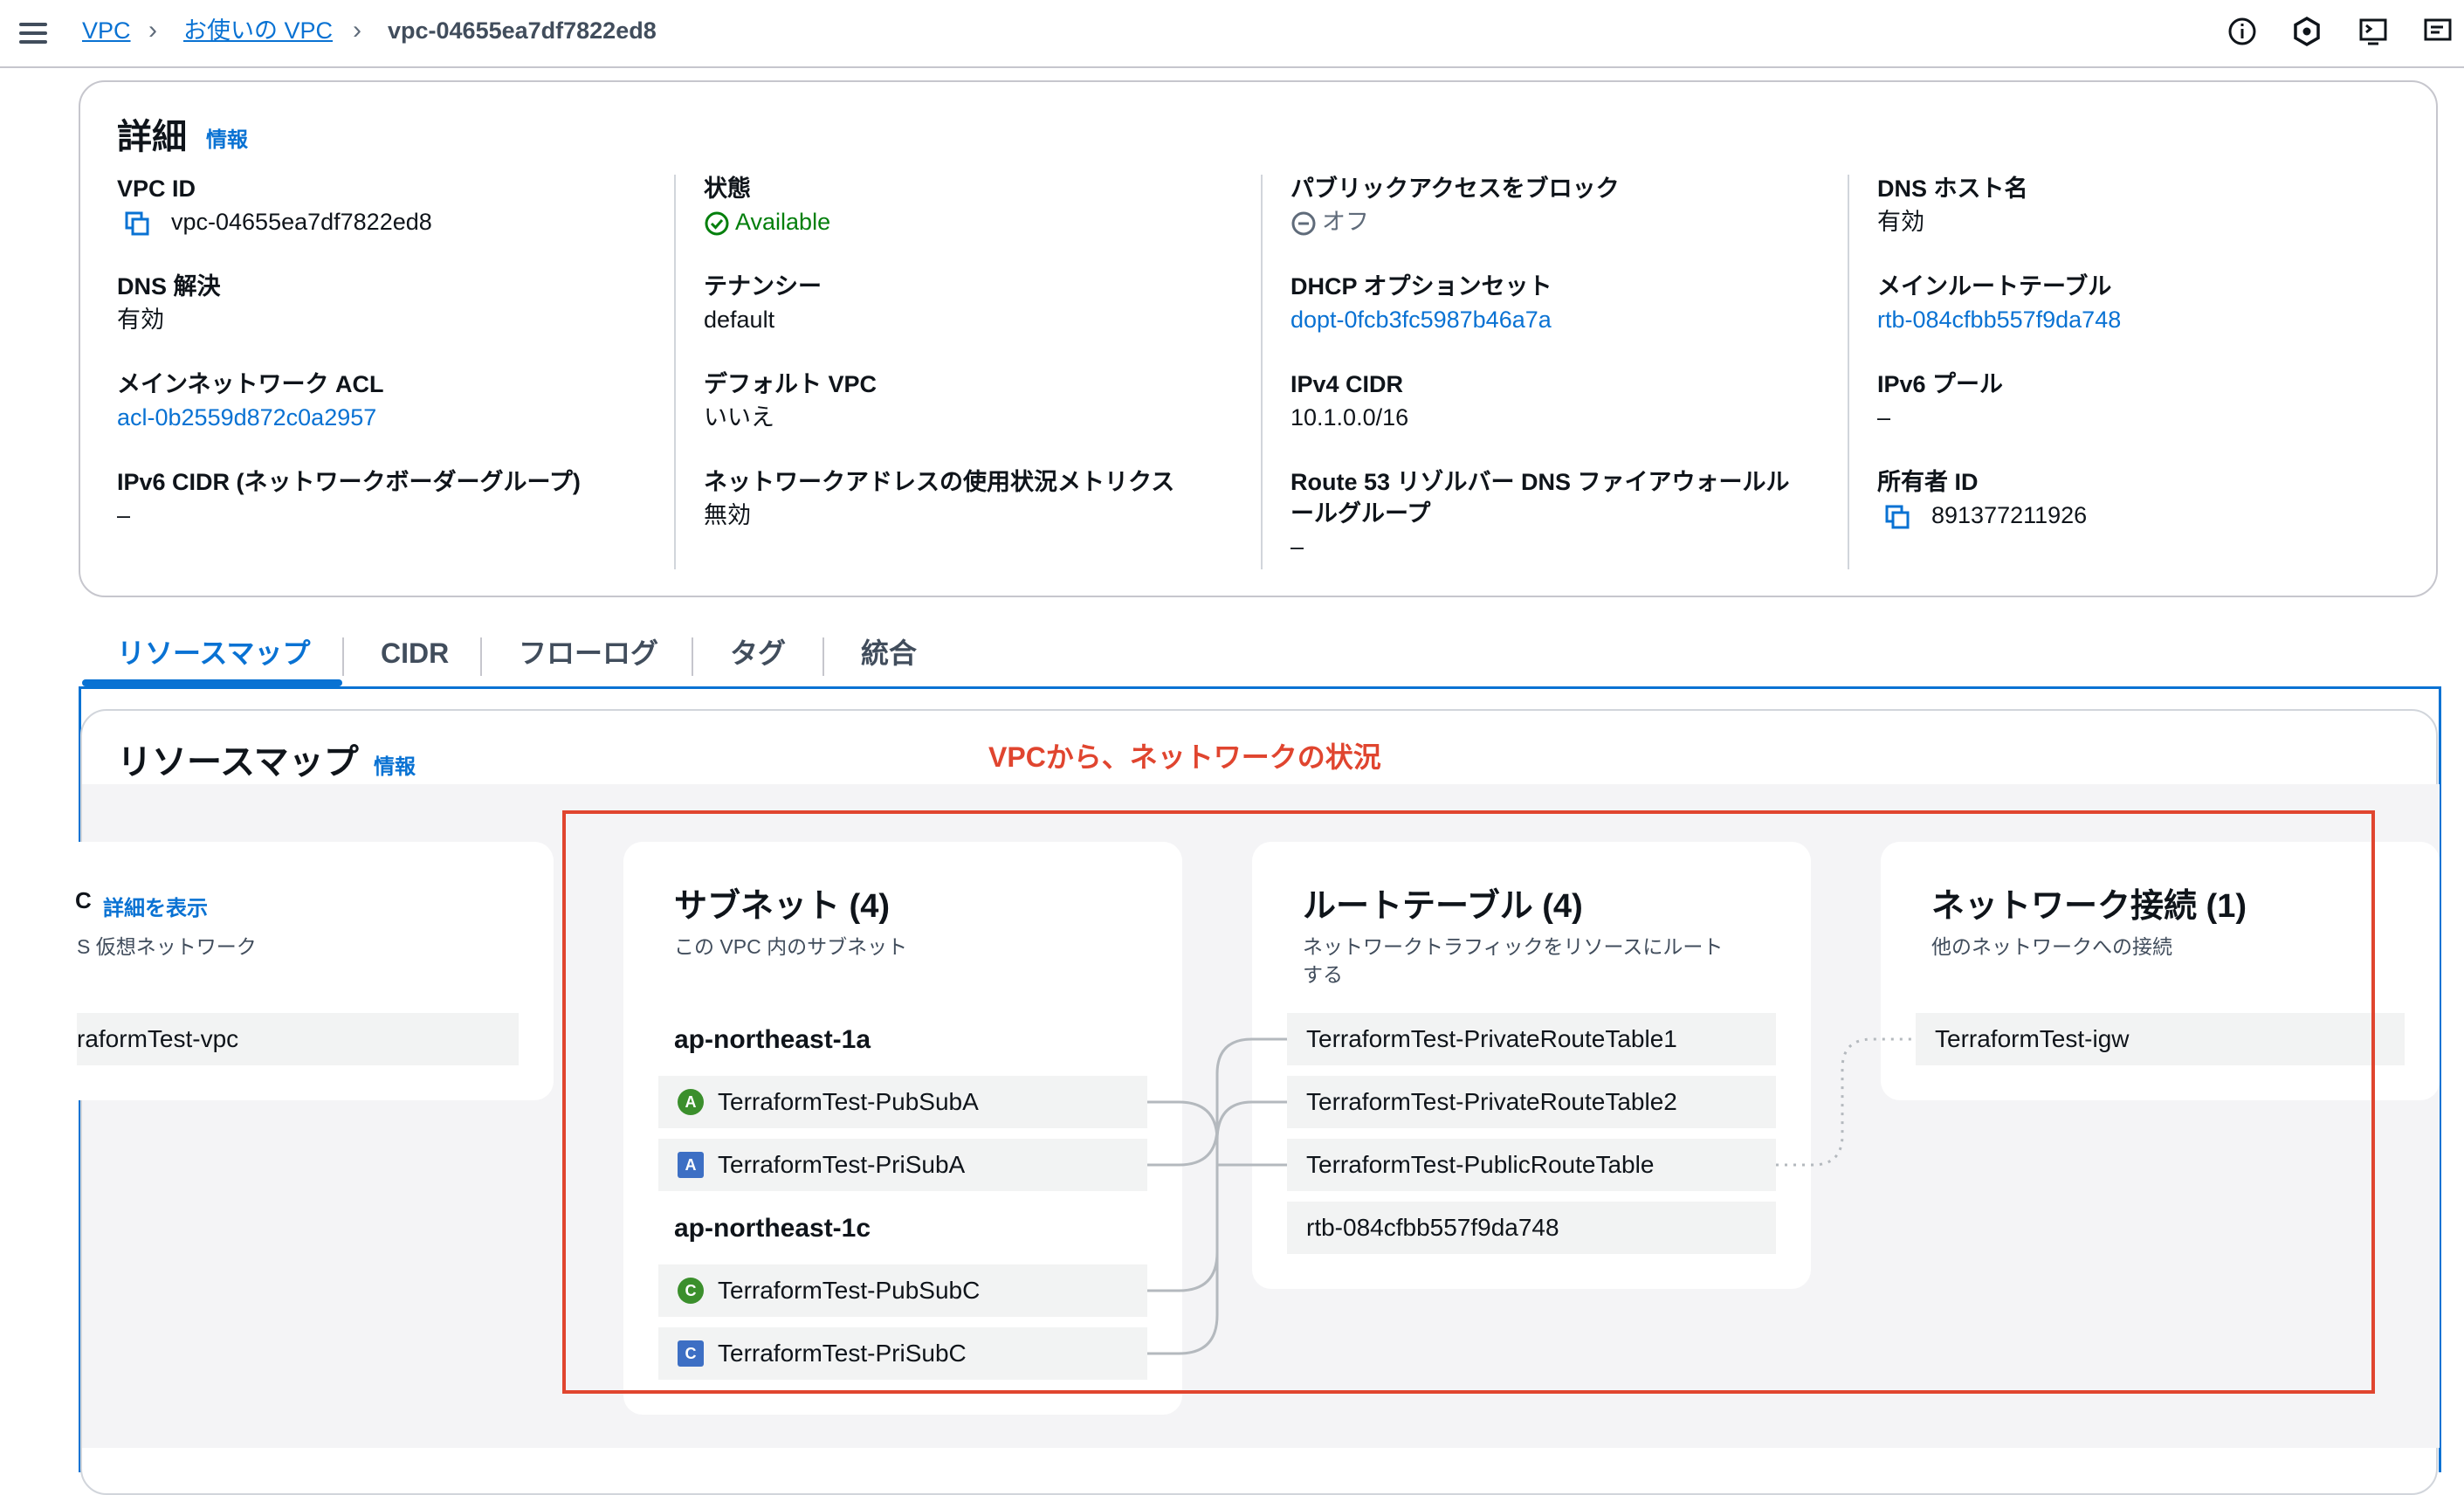 The height and width of the screenshot is (1495, 2464). I want to click on ipv4-cidr-value: 10.1.0.0/16, so click(1350, 417).